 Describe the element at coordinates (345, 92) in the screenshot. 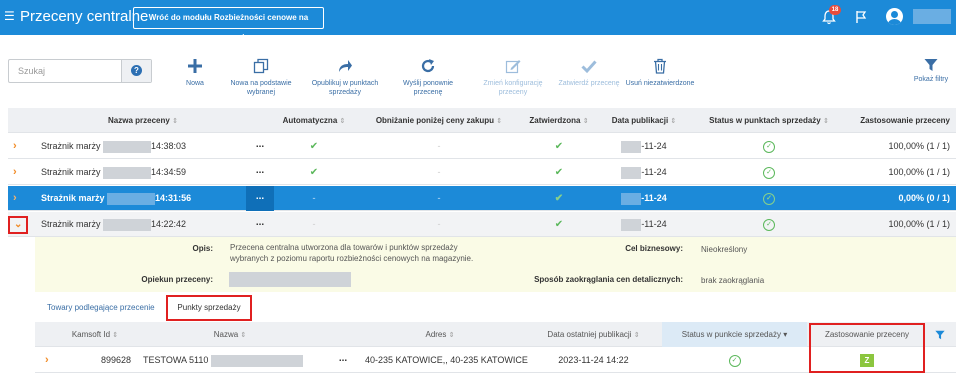

I see `publish-label-2: sprzedaży` at that location.